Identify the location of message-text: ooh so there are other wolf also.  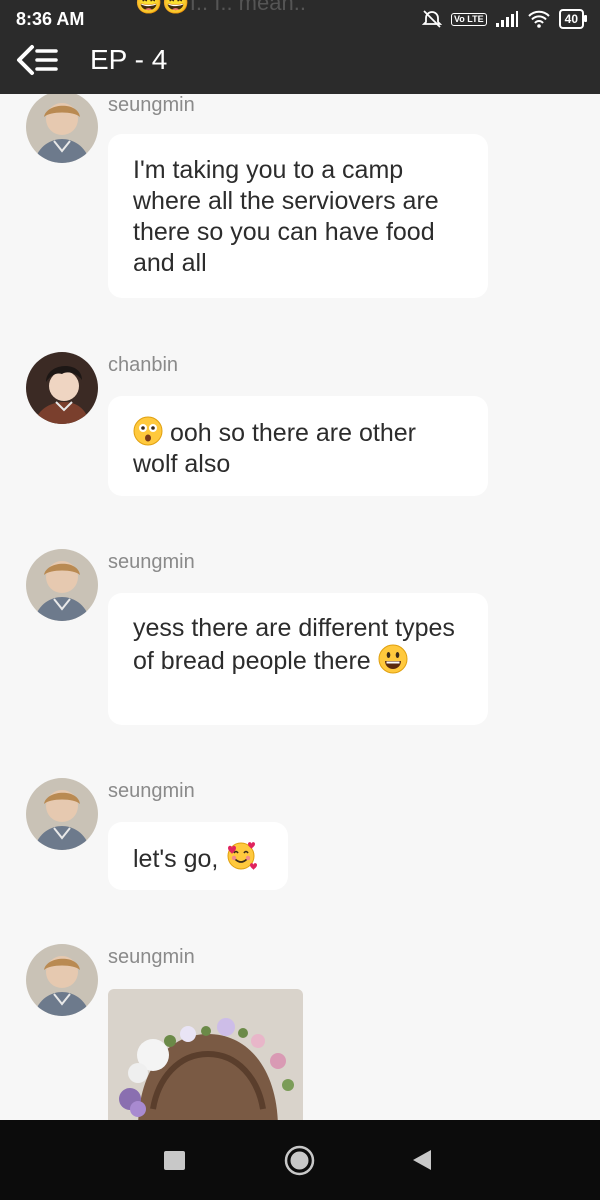
(274, 448).